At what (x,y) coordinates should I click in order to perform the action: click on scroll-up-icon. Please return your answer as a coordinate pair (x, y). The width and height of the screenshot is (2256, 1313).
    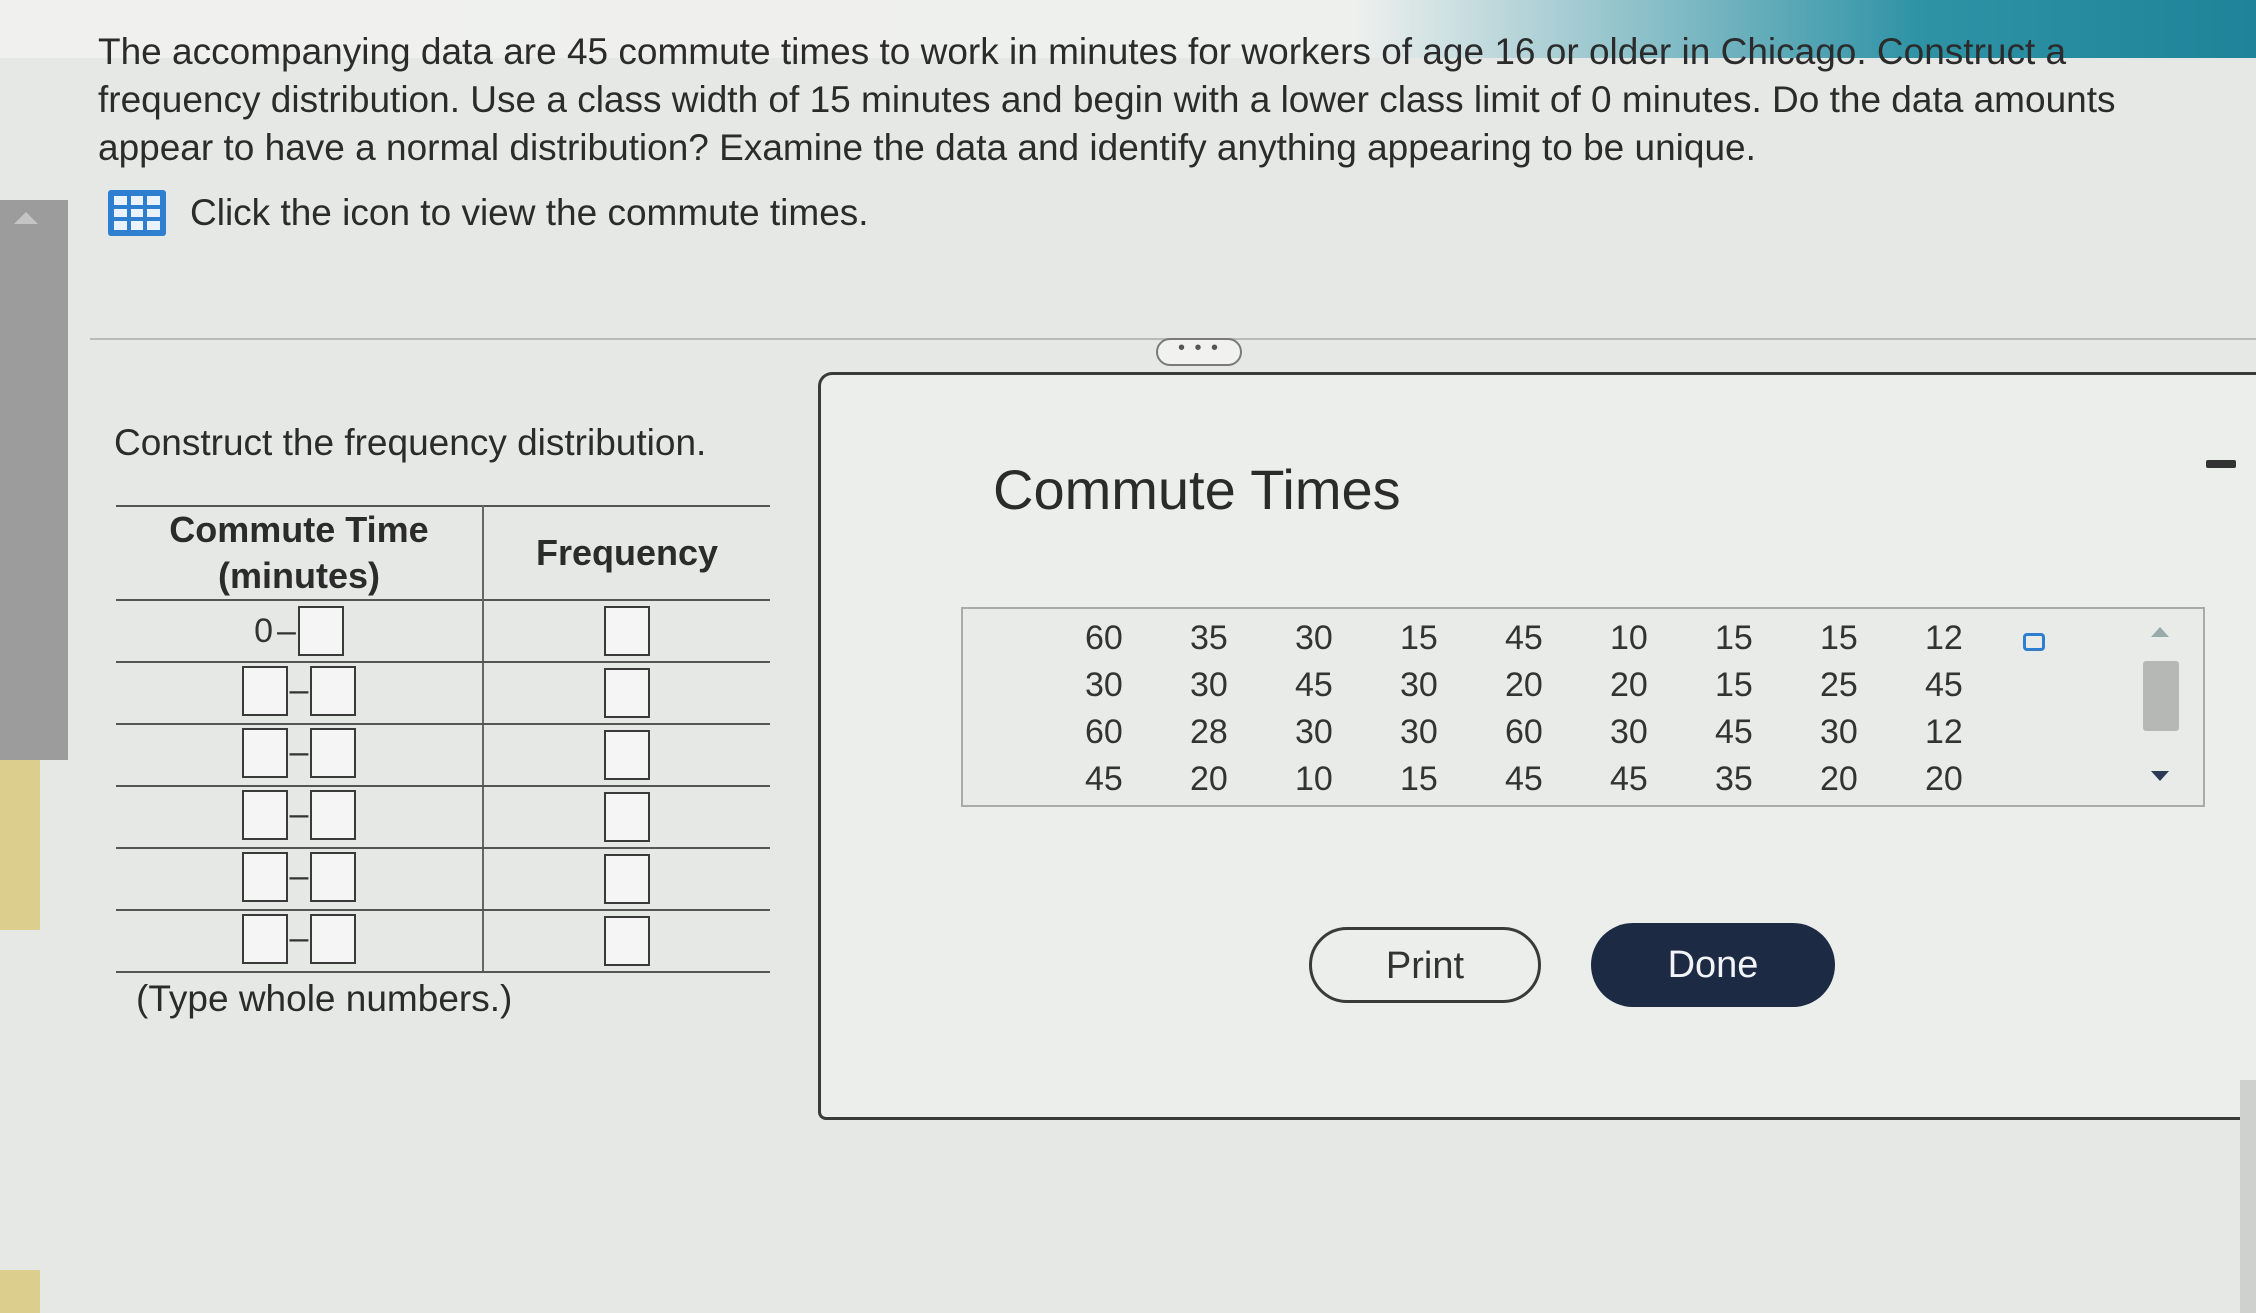
    Looking at the image, I should click on (2160, 632).